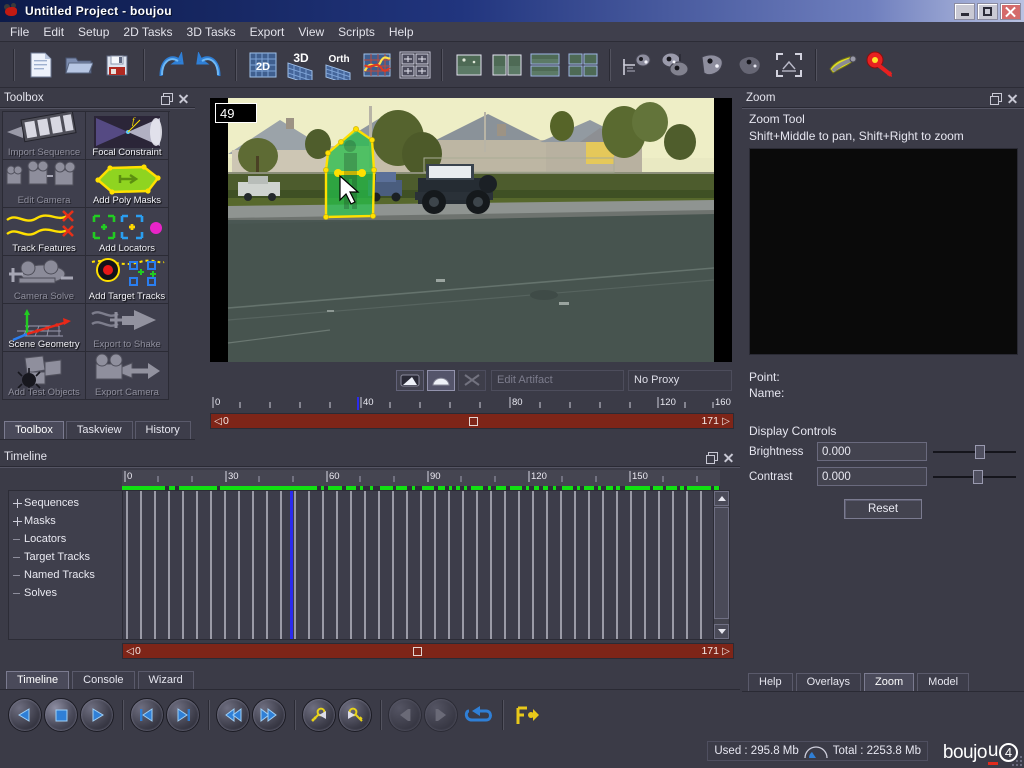  What do you see at coordinates (356, 32) in the screenshot?
I see `menu-scripts: Scripts` at bounding box center [356, 32].